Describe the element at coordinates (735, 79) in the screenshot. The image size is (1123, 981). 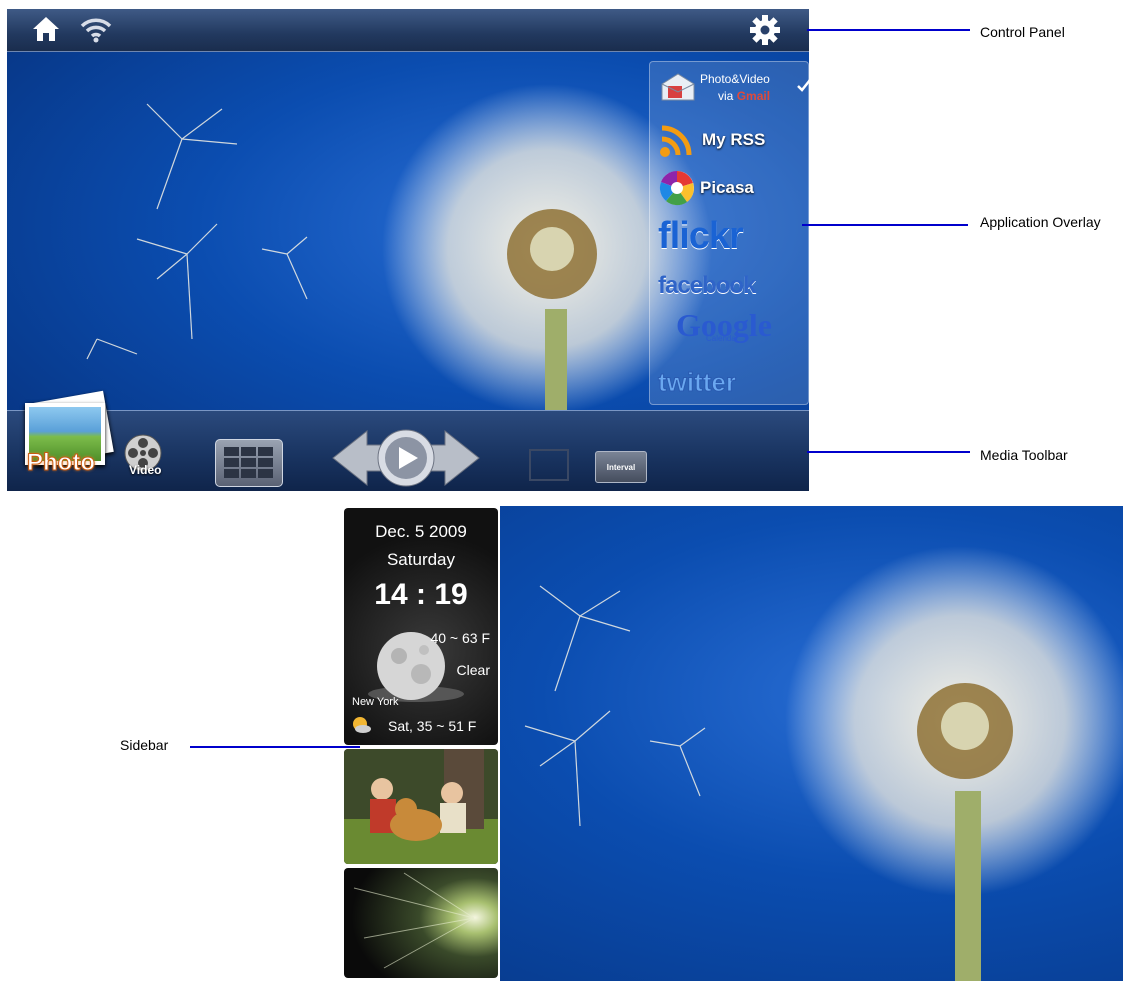
I see `app-label-photo-video: Photo&Video` at that location.